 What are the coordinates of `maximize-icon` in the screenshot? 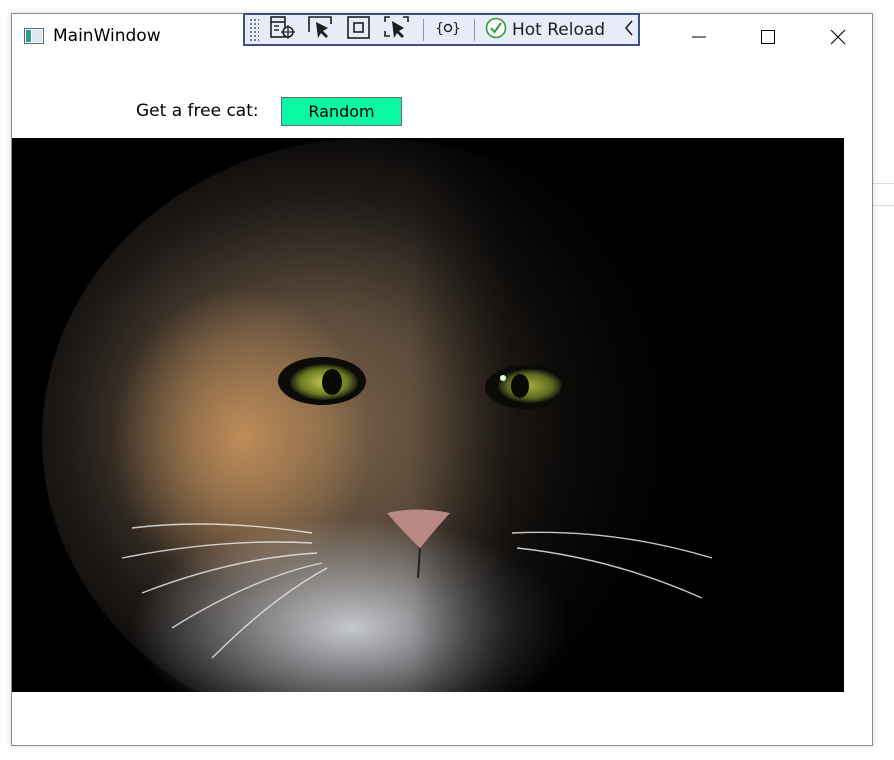 It's located at (768, 37).